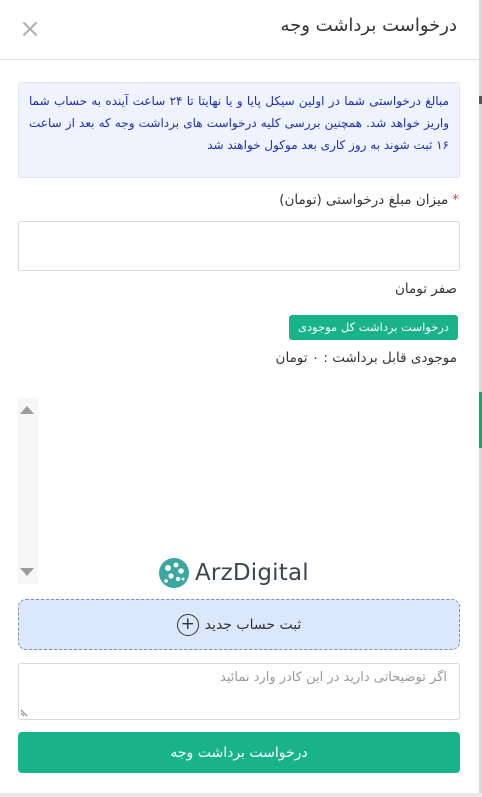 The height and width of the screenshot is (797, 482). What do you see at coordinates (455, 200) in the screenshot?
I see `required-asterisk: *` at bounding box center [455, 200].